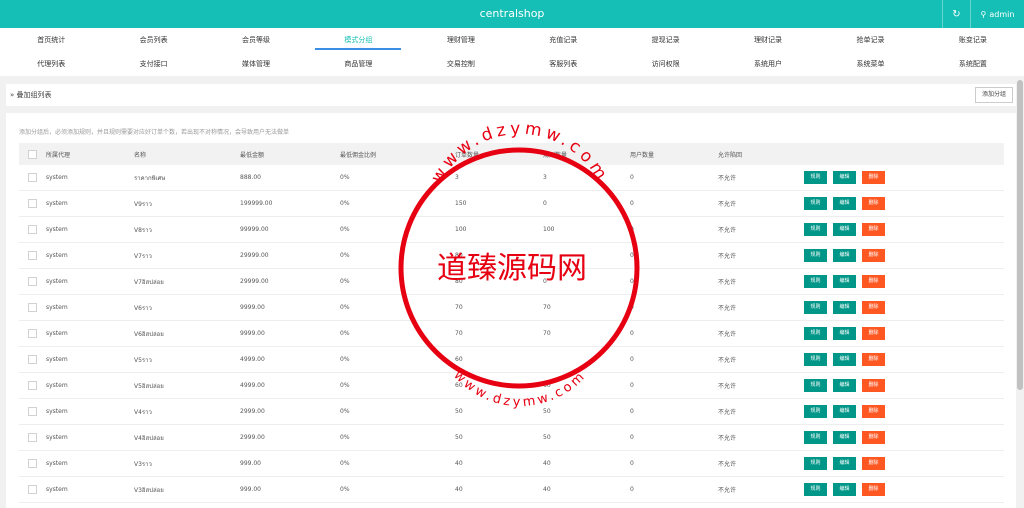 This screenshot has height=508, width=1024. I want to click on table-cell: V6อิสปล่อย, so click(149, 334).